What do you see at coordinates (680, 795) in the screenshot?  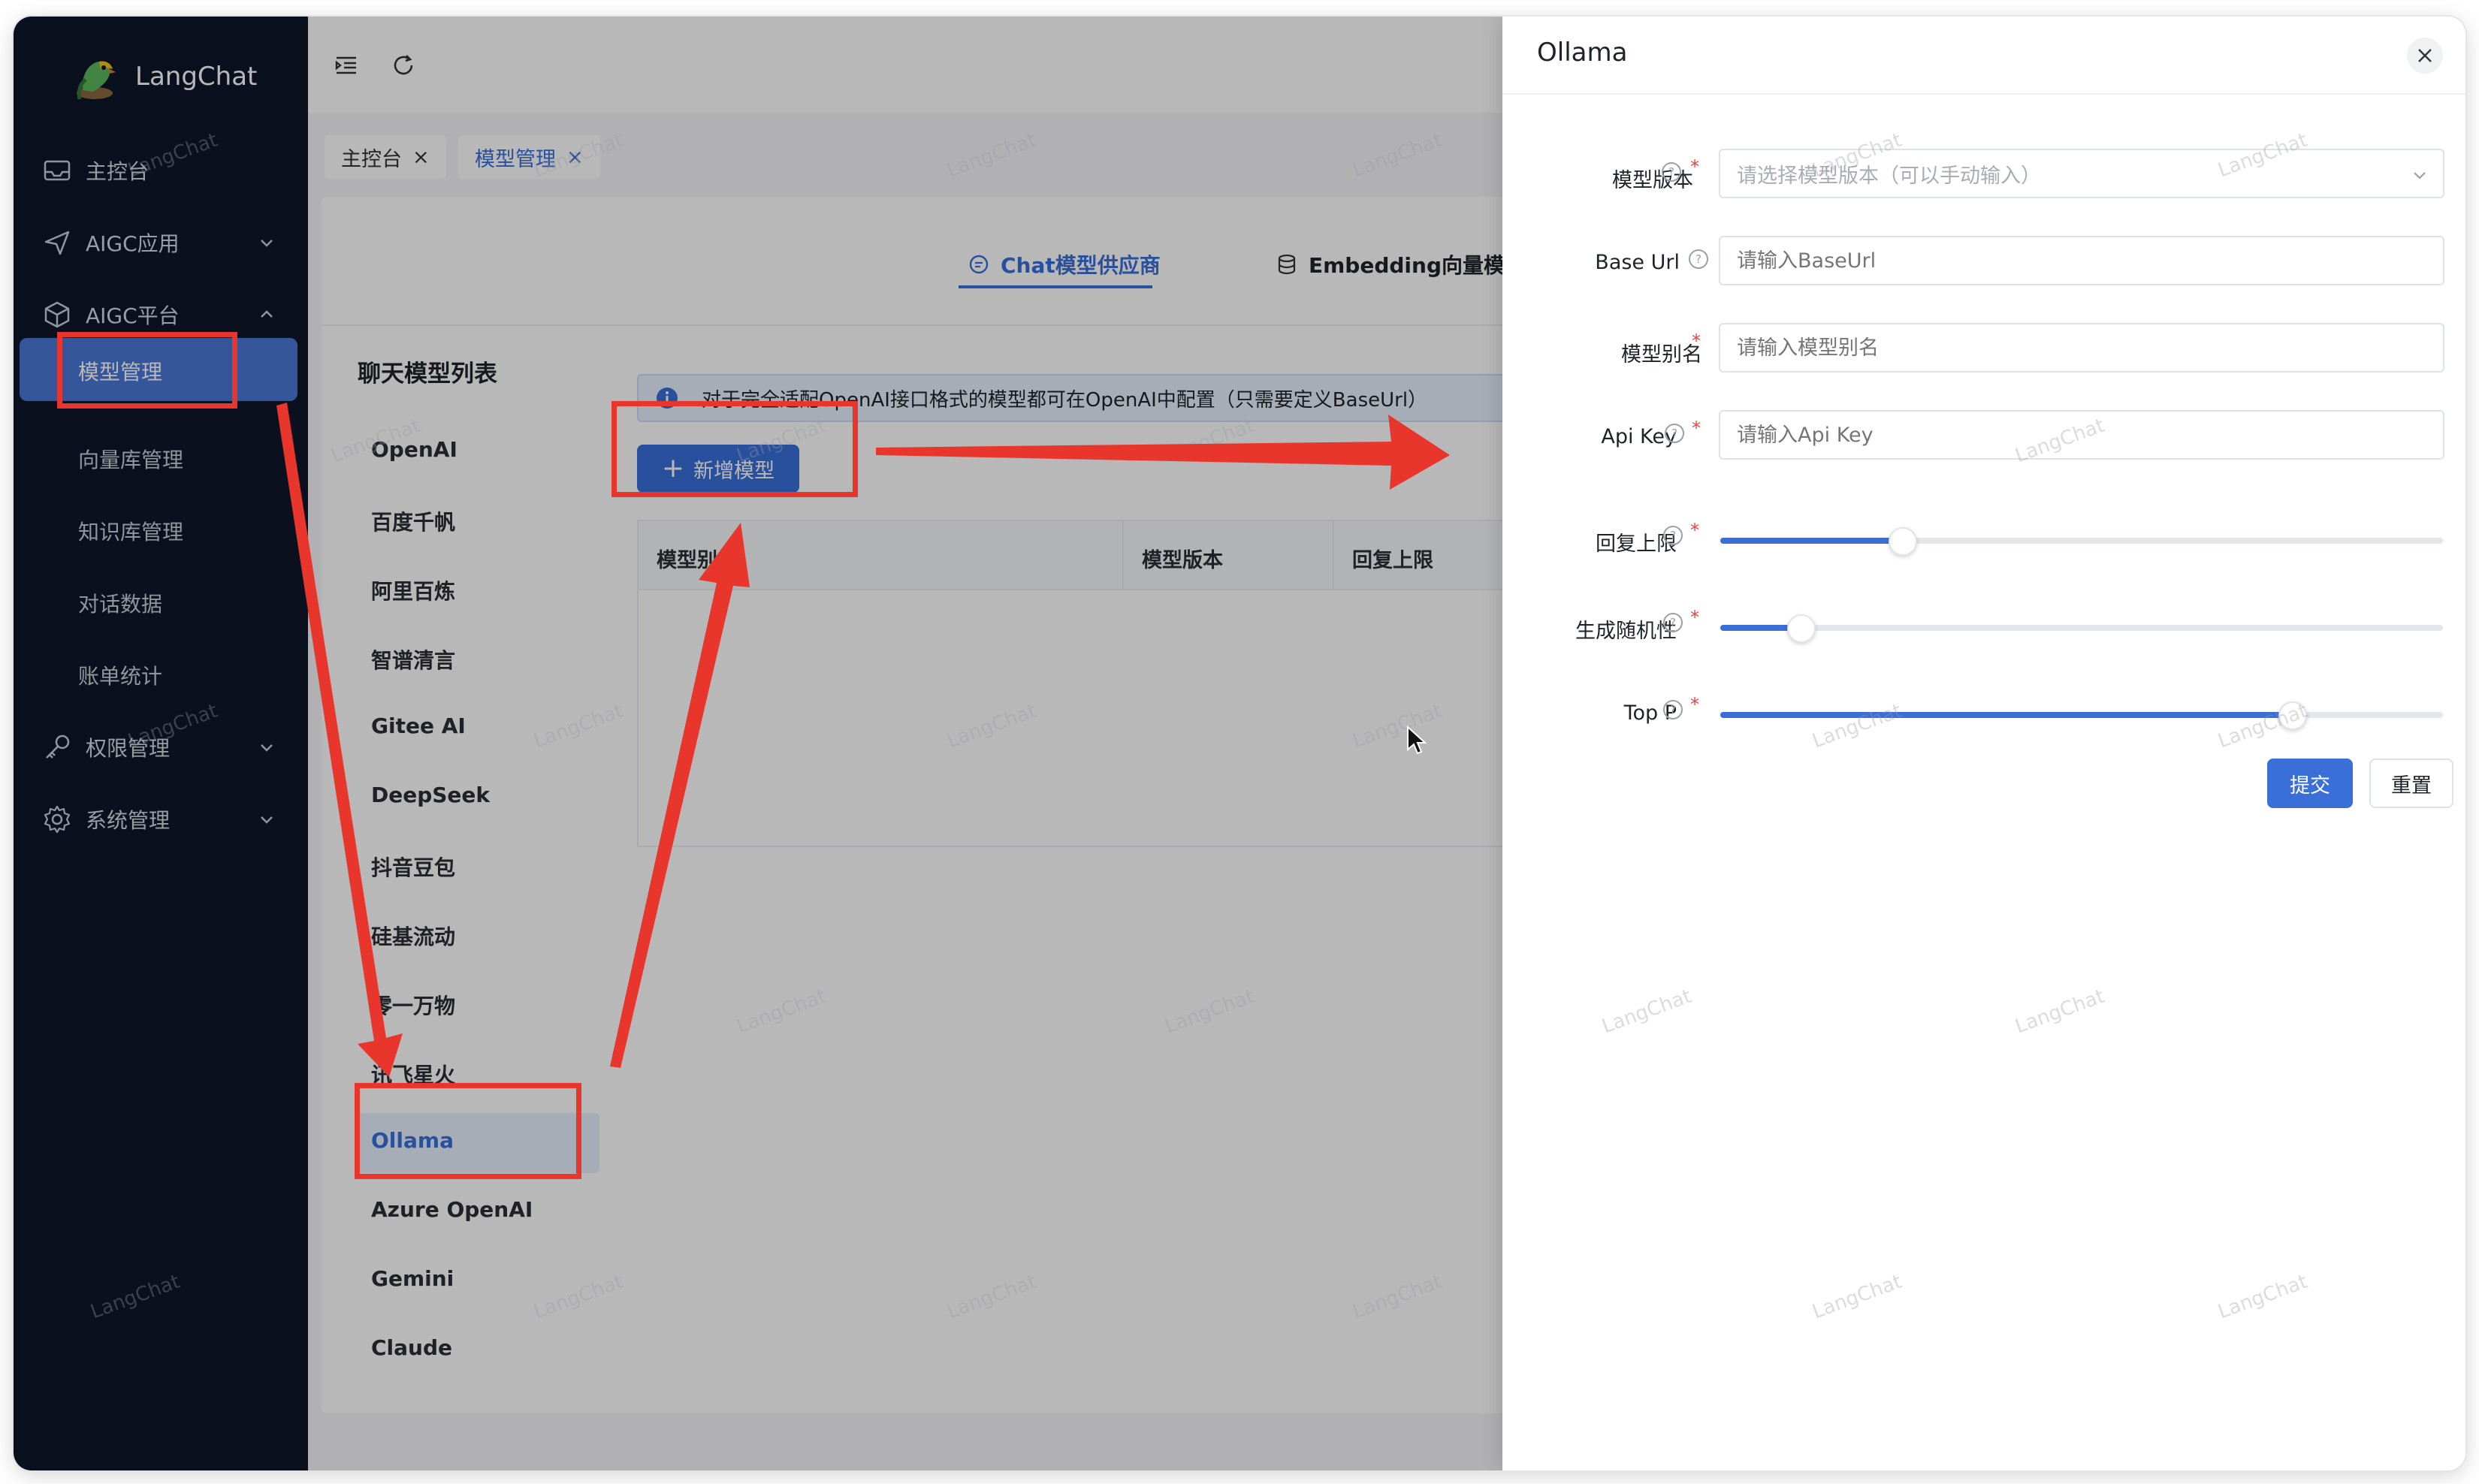 I see `arrow-ollama-to-add` at bounding box center [680, 795].